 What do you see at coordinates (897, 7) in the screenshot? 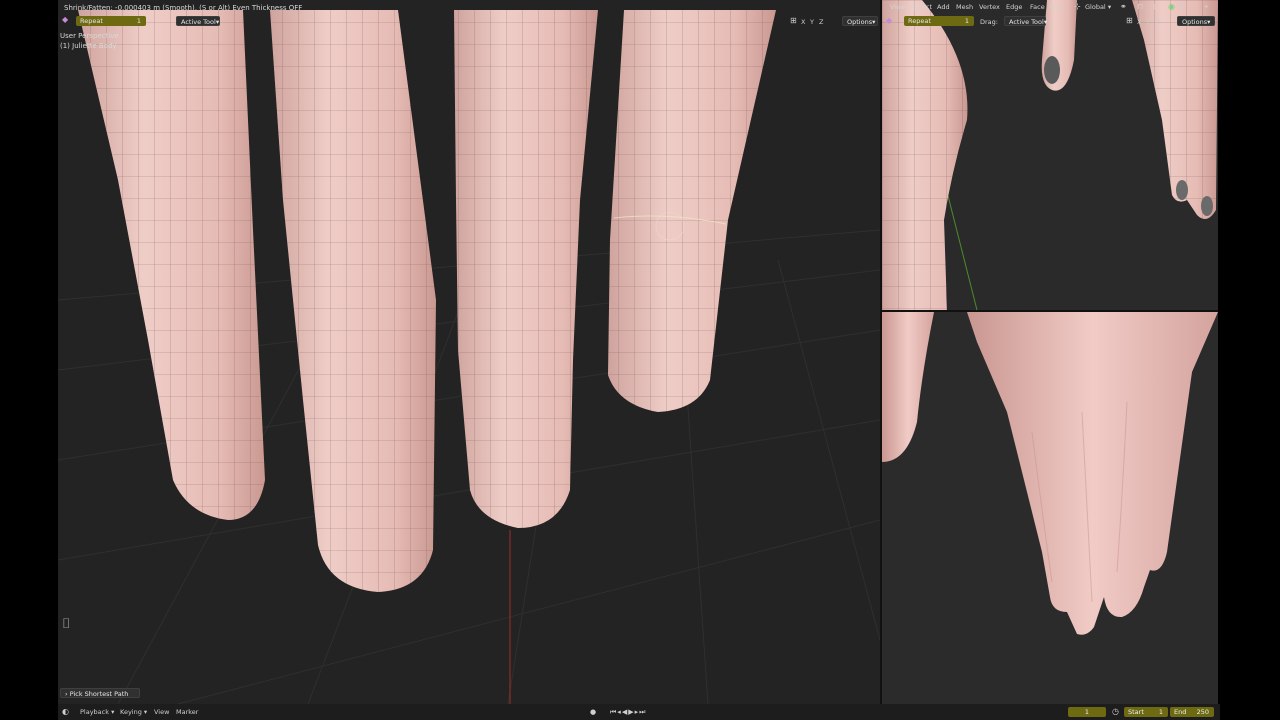
I see `menu-view: View` at bounding box center [897, 7].